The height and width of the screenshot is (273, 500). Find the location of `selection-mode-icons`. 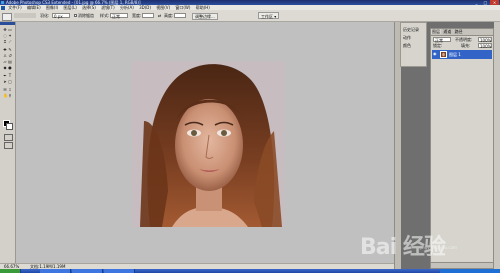

selection-mode-icons is located at coordinates (25, 15).